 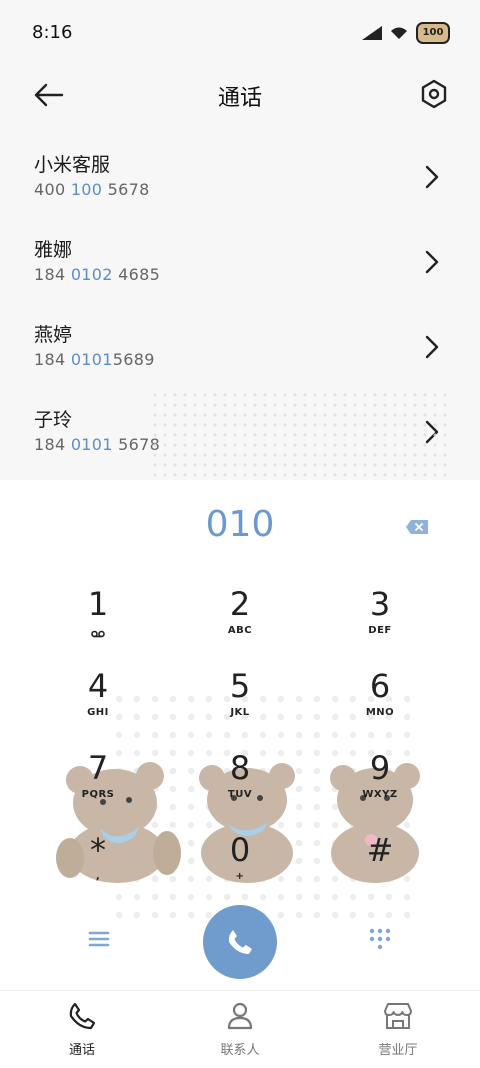 I want to click on status-bar: 8:16 100, so click(x=240, y=34).